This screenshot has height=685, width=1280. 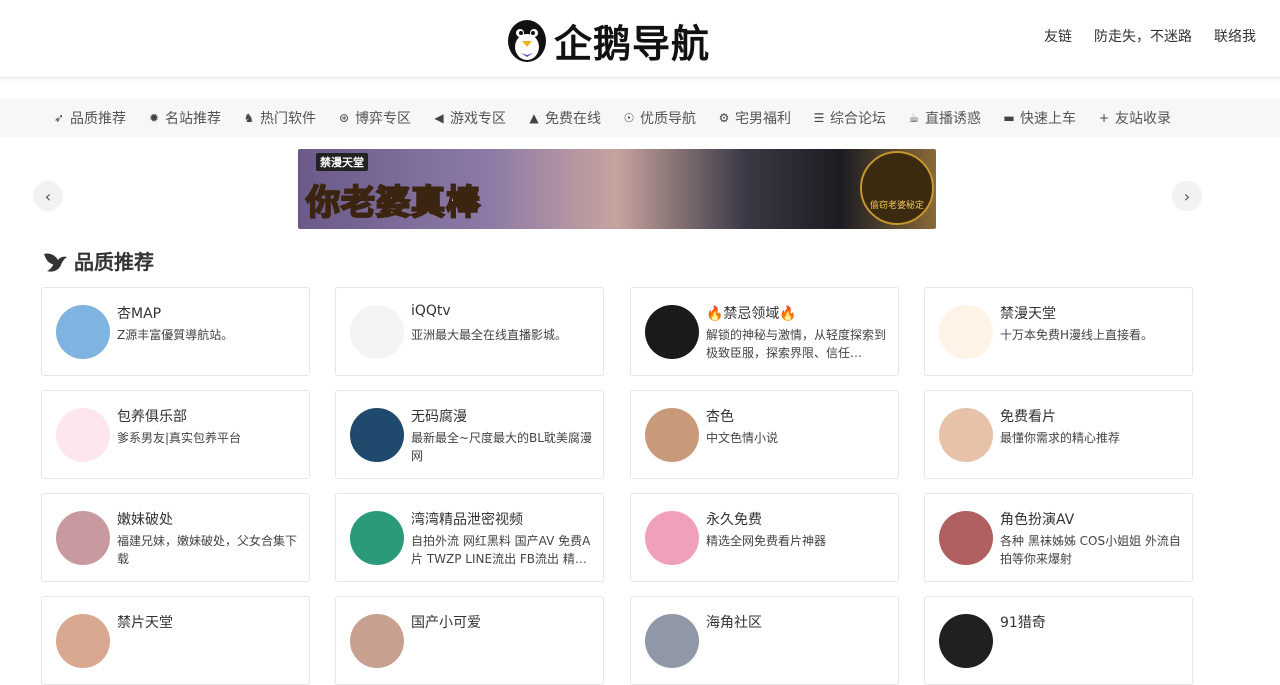 I want to click on wolf-icon: ♞, so click(x=249, y=118).